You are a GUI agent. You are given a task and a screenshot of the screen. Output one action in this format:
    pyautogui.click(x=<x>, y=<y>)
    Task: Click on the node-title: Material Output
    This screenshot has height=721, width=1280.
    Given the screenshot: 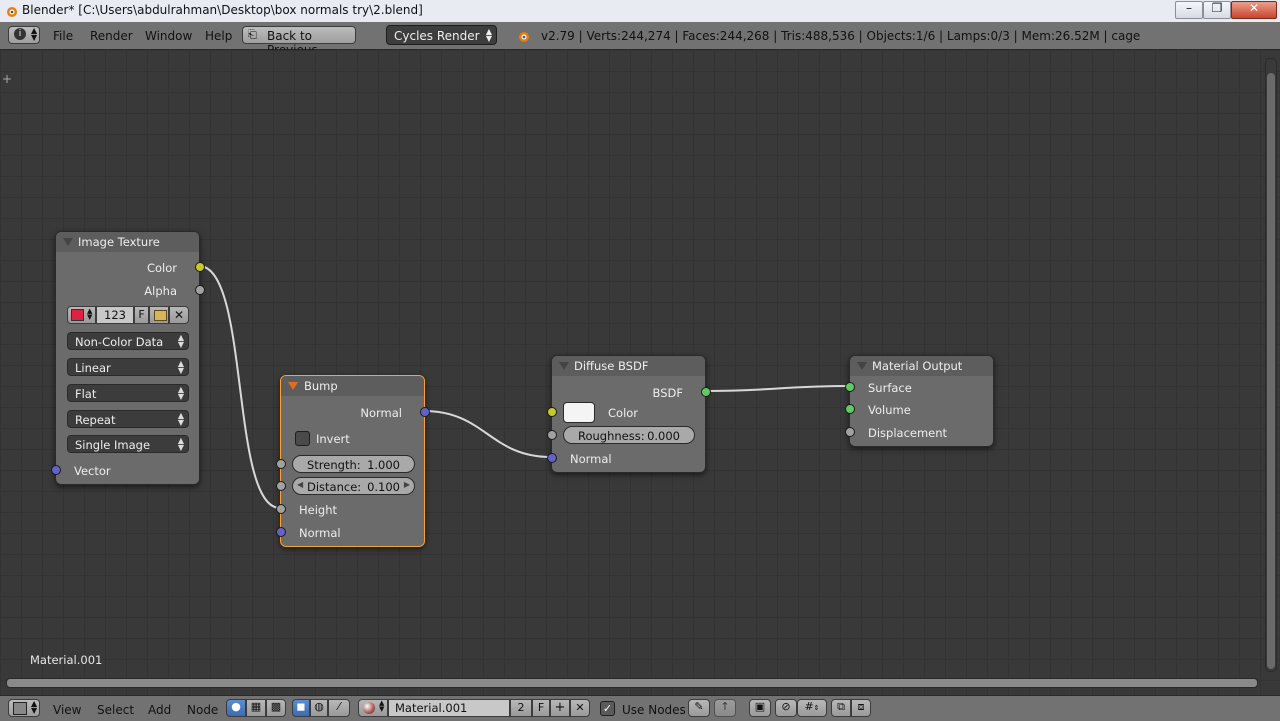 What is the action you would take?
    pyautogui.click(x=917, y=366)
    